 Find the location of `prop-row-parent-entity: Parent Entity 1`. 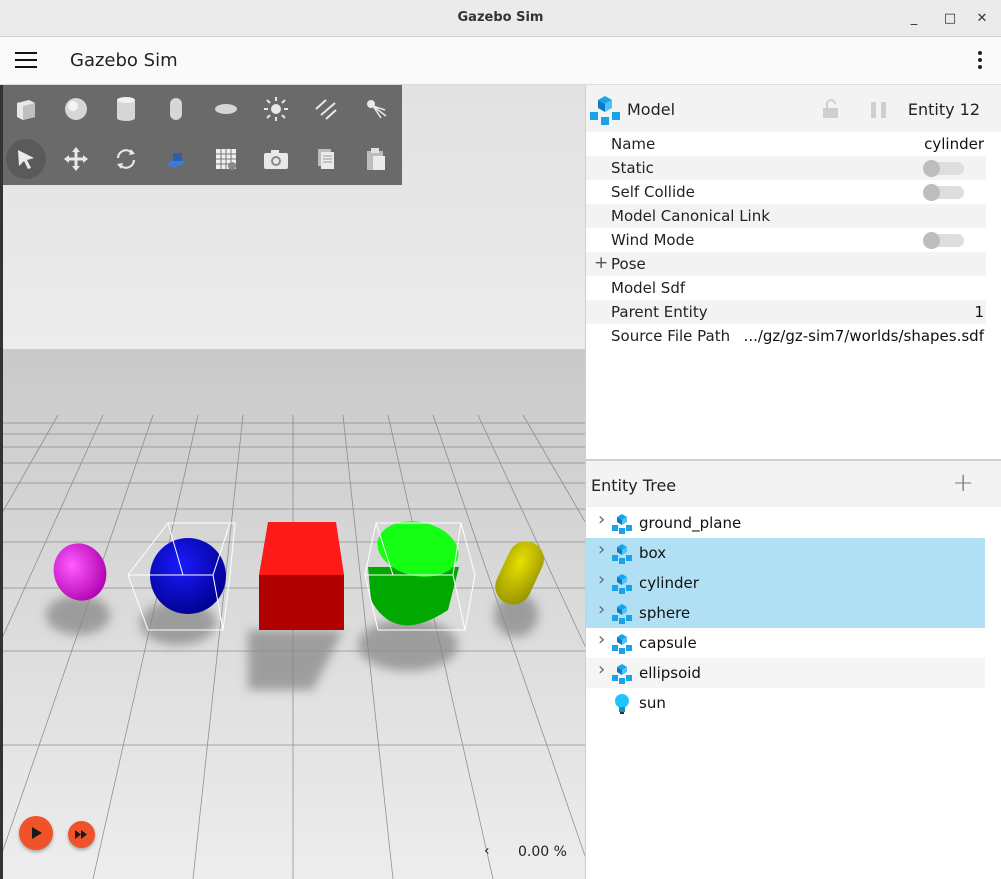

prop-row-parent-entity: Parent Entity 1 is located at coordinates (786, 312).